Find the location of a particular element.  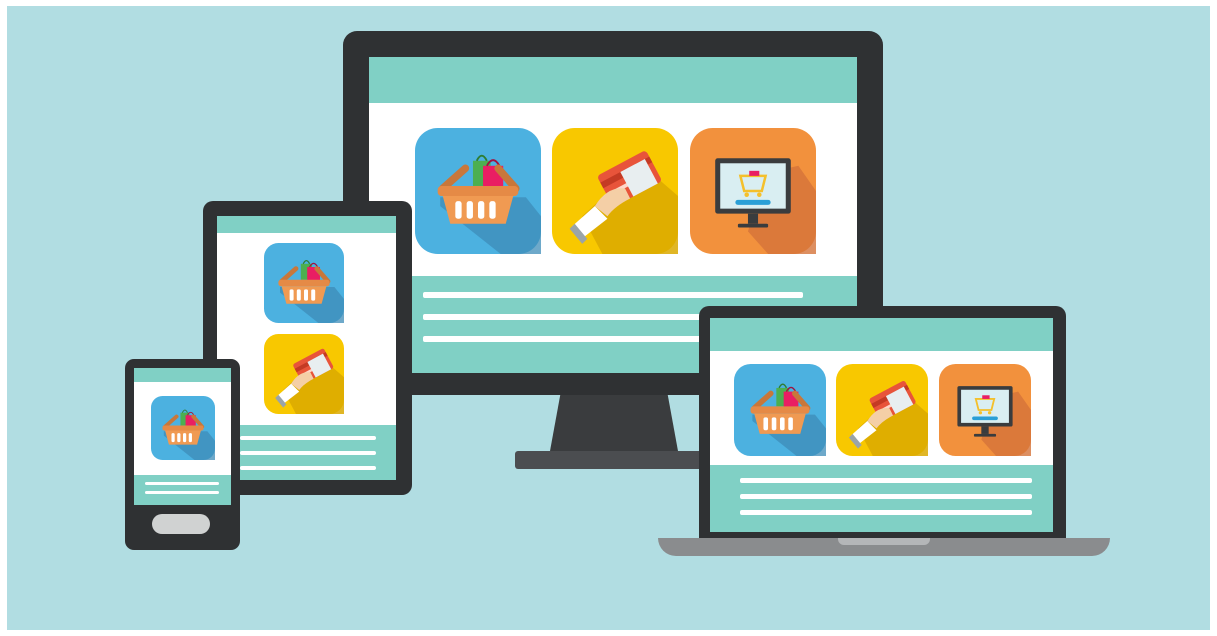

phone-footer-panel is located at coordinates (182, 490).